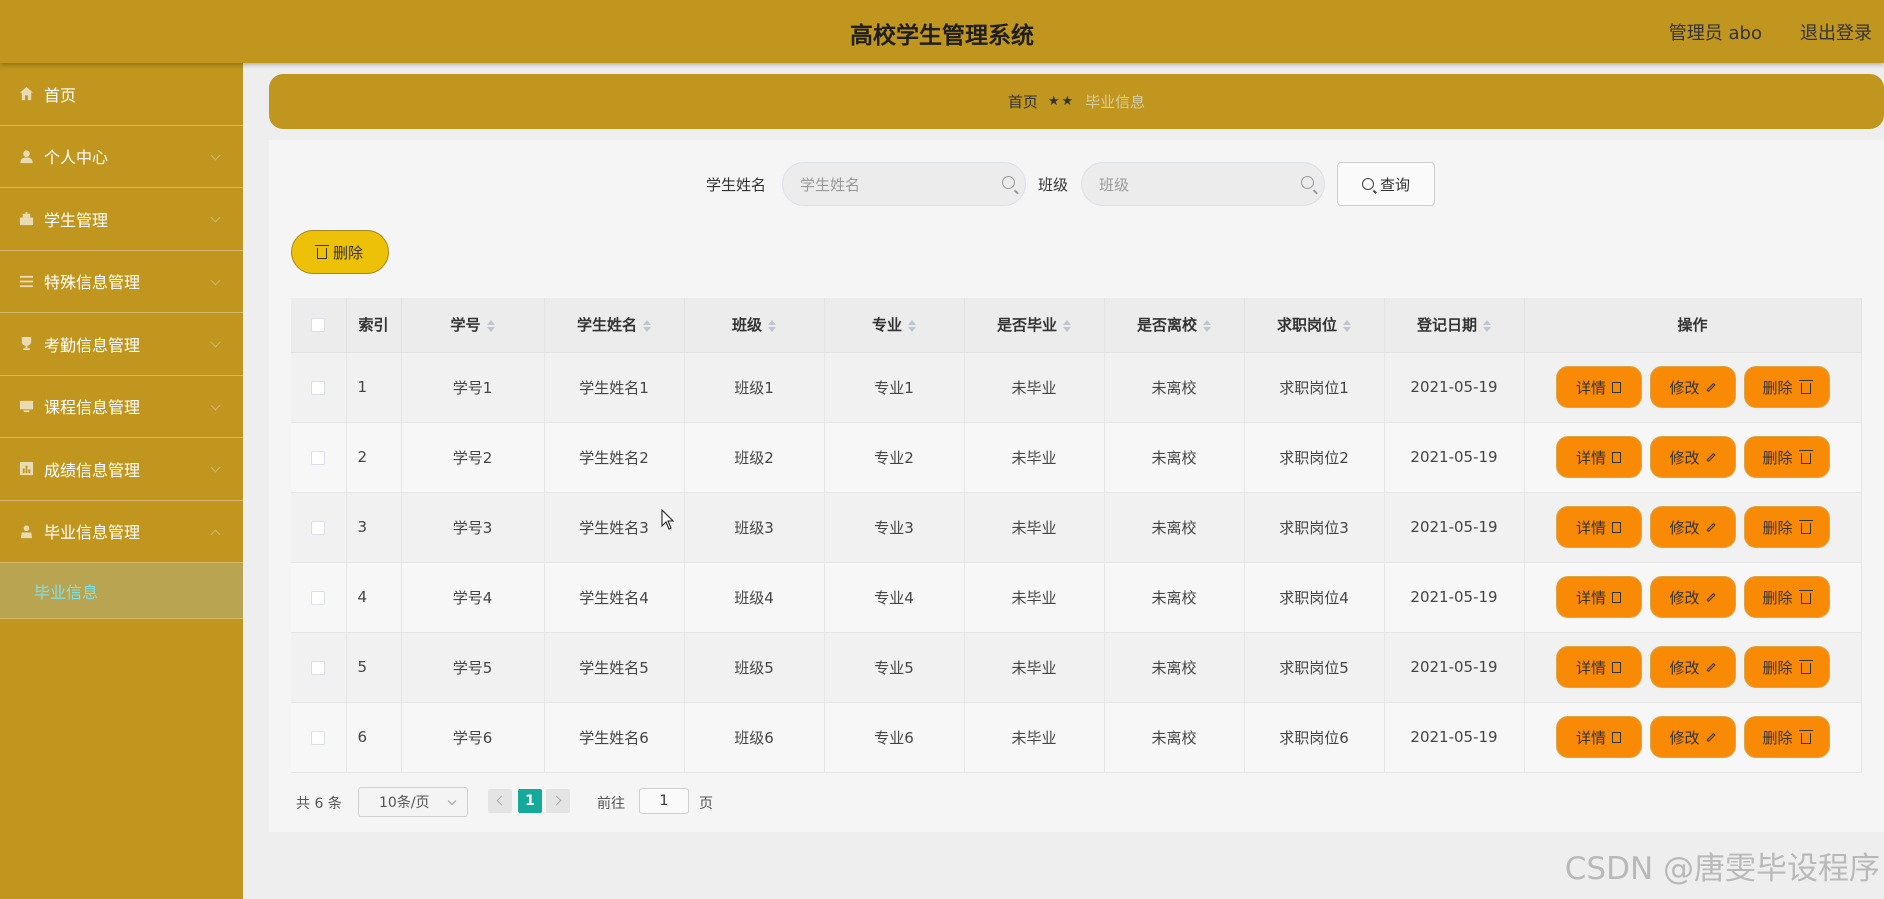 This screenshot has width=1884, height=899. What do you see at coordinates (26, 94) in the screenshot?
I see `home-icon` at bounding box center [26, 94].